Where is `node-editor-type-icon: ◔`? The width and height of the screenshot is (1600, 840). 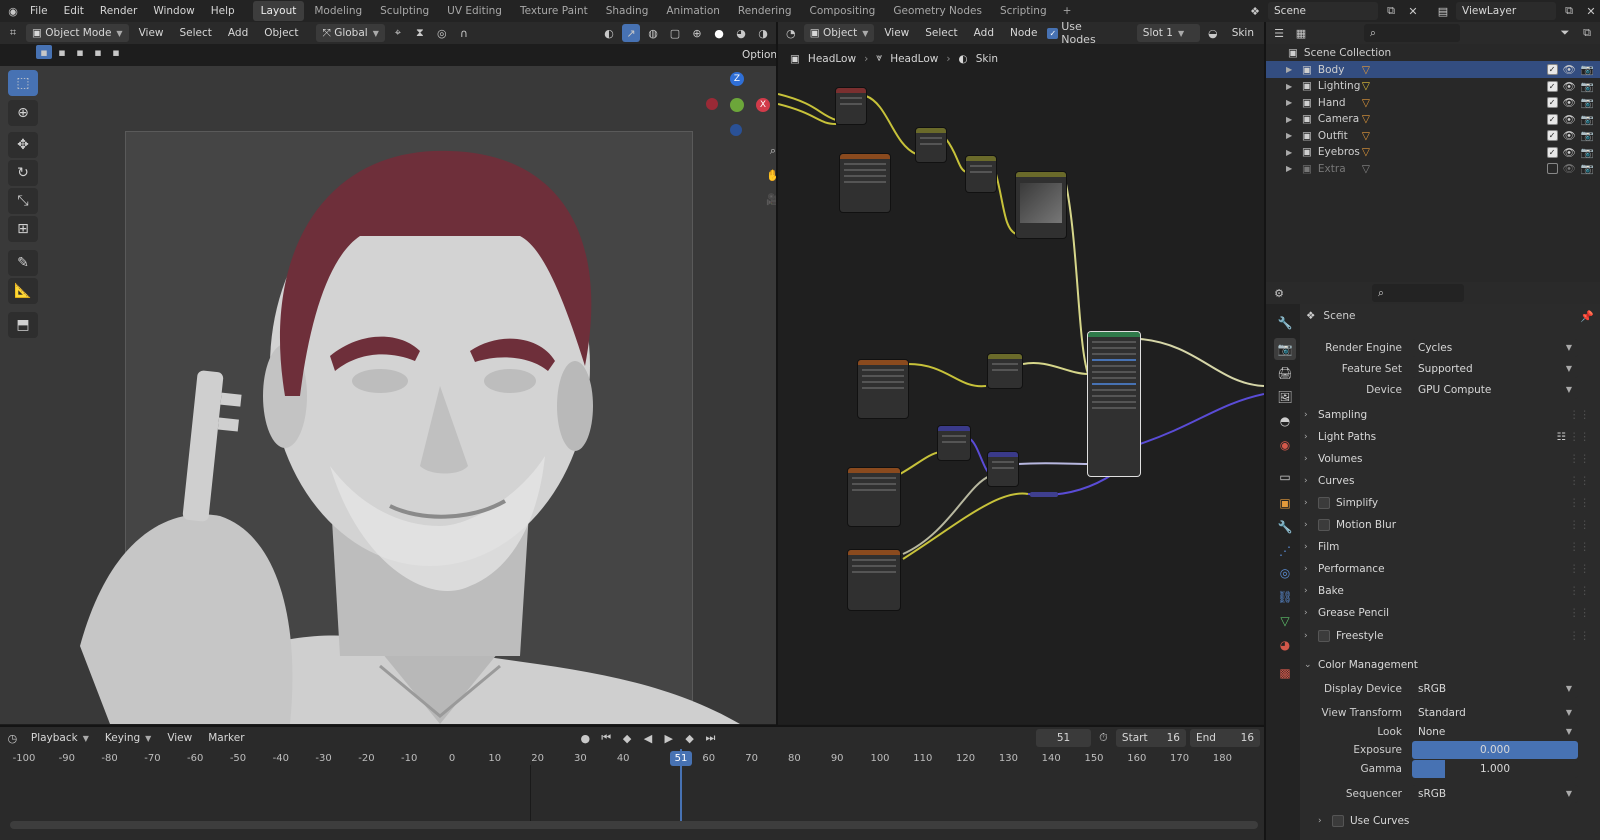
node-editor-type-icon: ◔ is located at coordinates (791, 33).